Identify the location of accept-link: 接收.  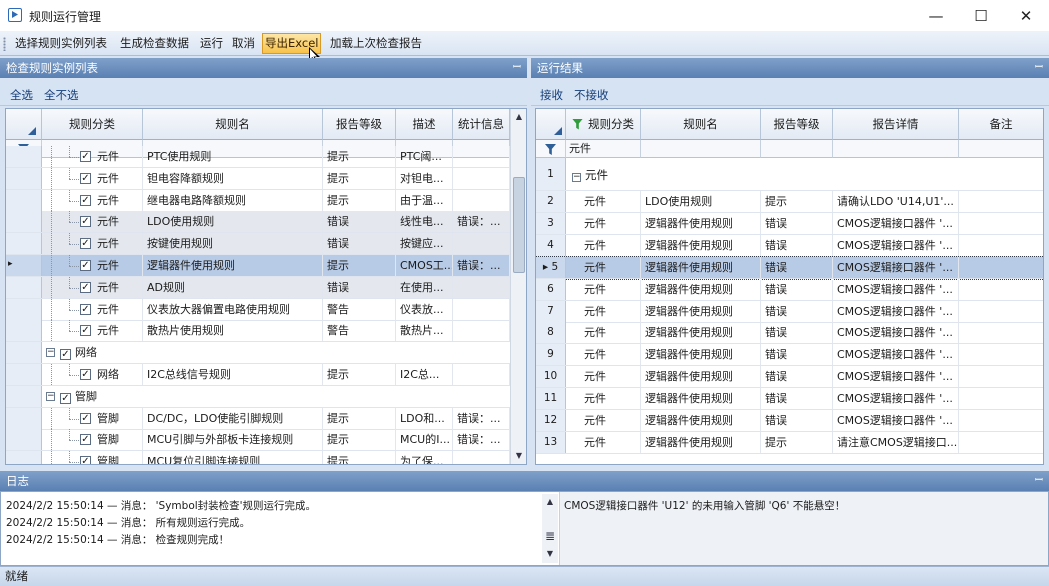
(551, 95).